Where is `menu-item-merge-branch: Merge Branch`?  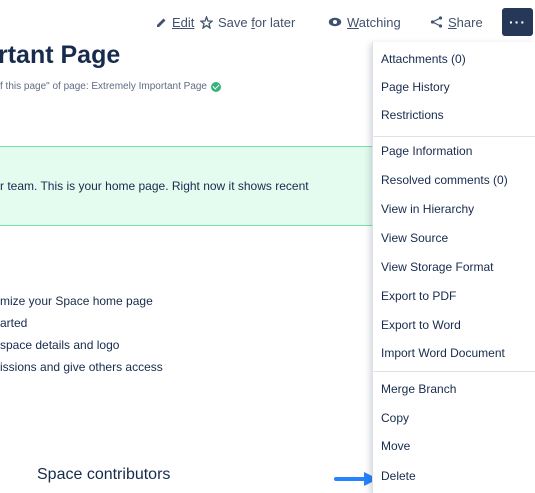 menu-item-merge-branch: Merge Branch is located at coordinates (458, 389).